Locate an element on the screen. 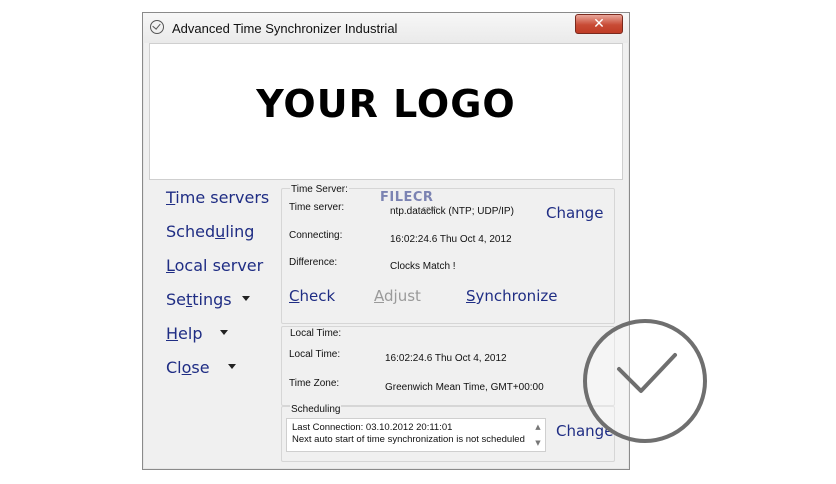 The width and height of the screenshot is (836, 484). check-label: heck is located at coordinates (317, 296).